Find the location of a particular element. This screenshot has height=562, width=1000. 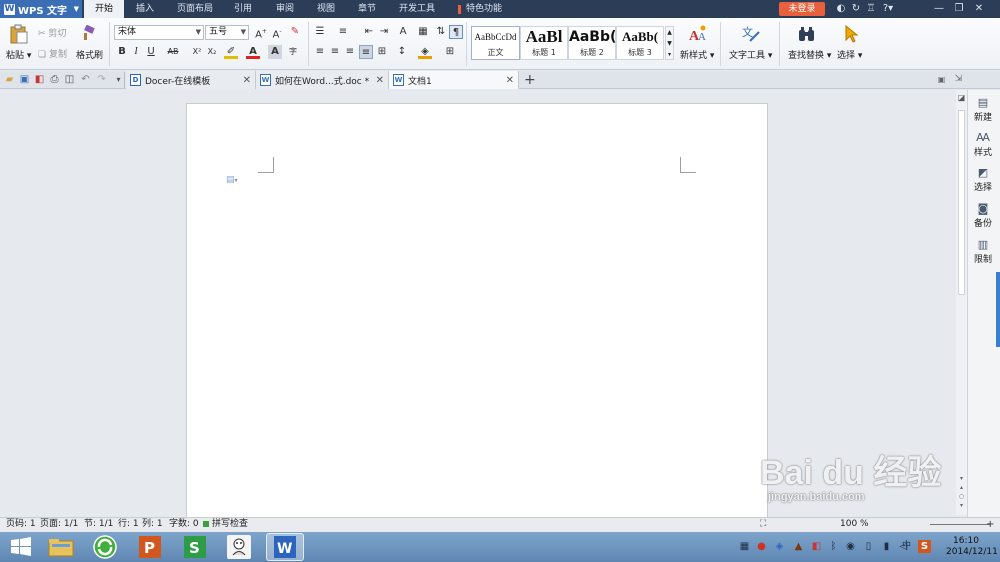

borders-icon: ⊞ is located at coordinates (450, 52).